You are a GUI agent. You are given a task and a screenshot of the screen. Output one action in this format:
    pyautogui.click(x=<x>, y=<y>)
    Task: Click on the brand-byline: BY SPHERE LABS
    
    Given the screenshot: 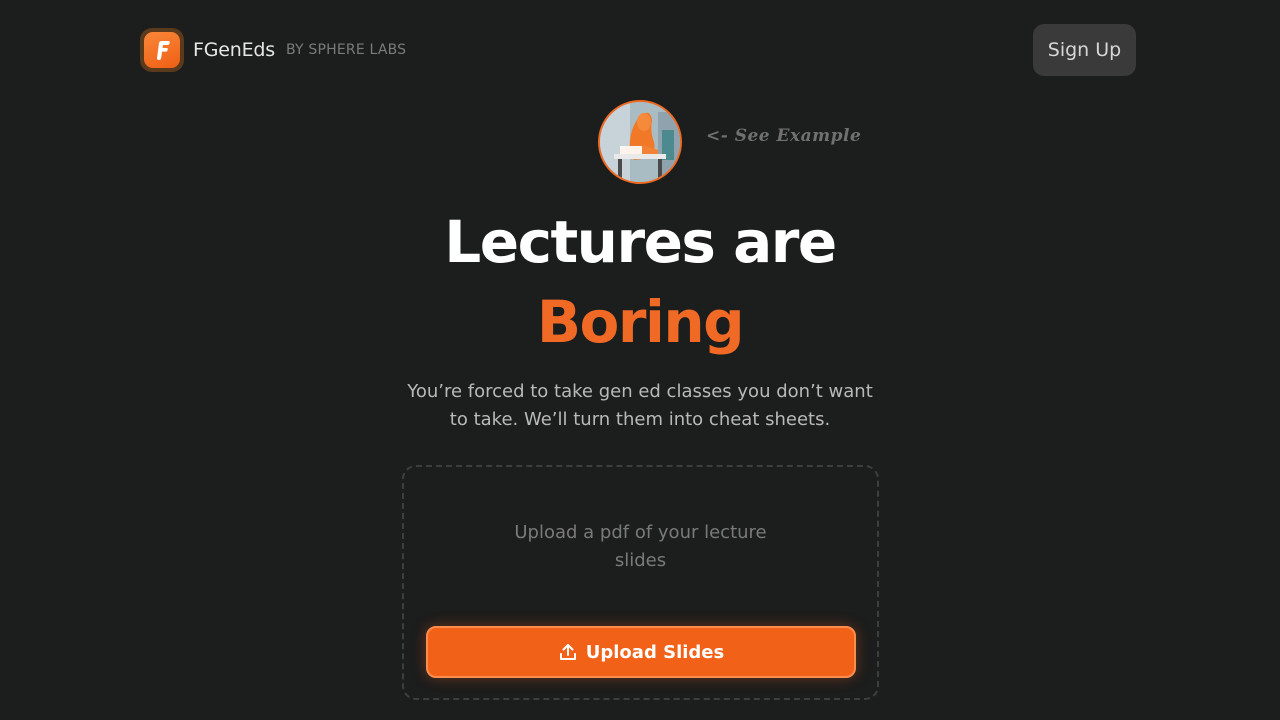 What is the action you would take?
    pyautogui.click(x=346, y=50)
    